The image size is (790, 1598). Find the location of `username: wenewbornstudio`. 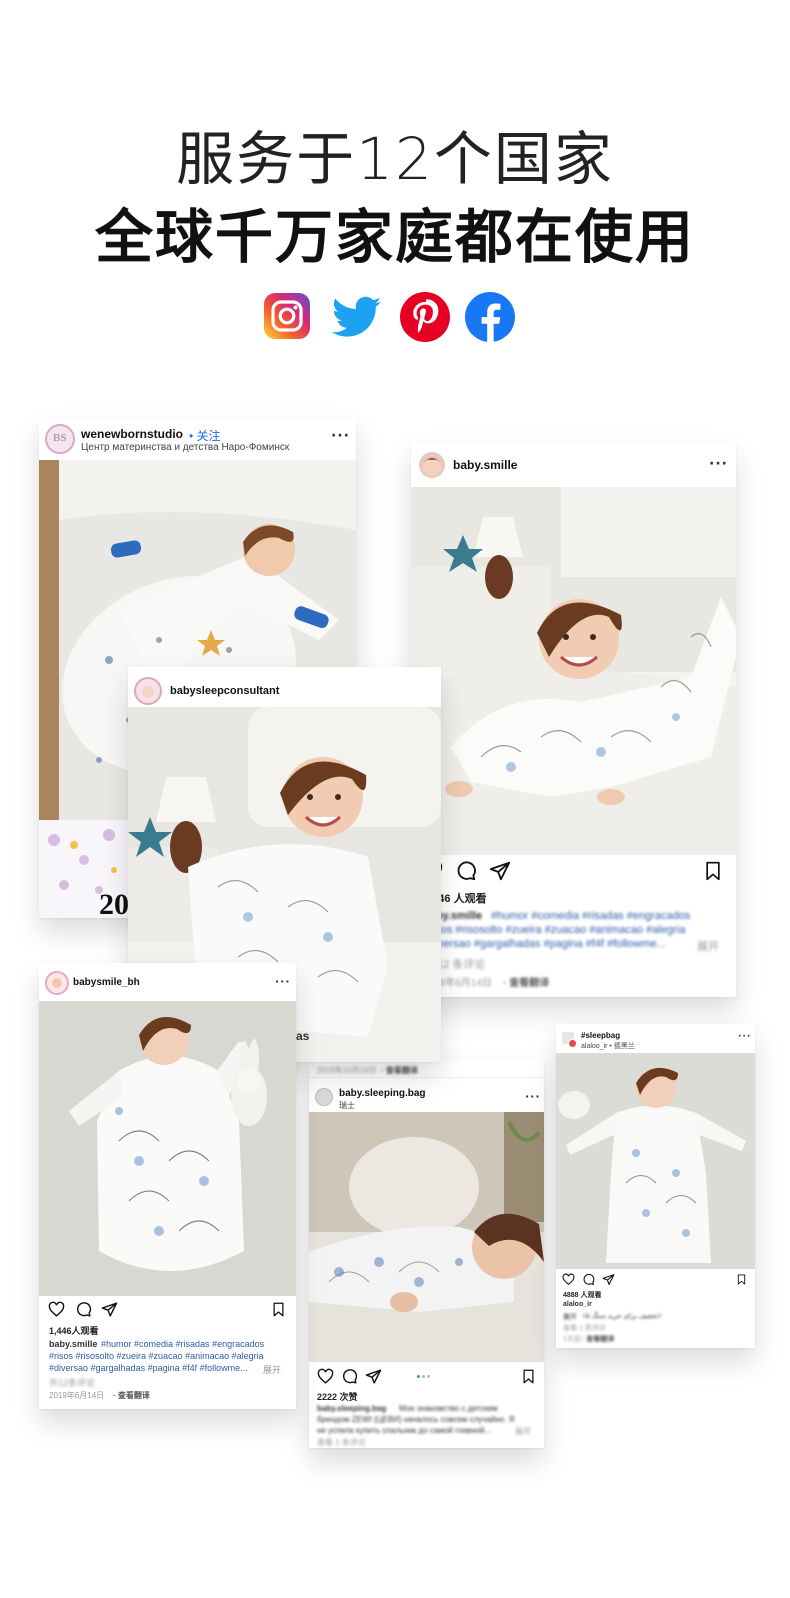

username: wenewbornstudio is located at coordinates (132, 434).